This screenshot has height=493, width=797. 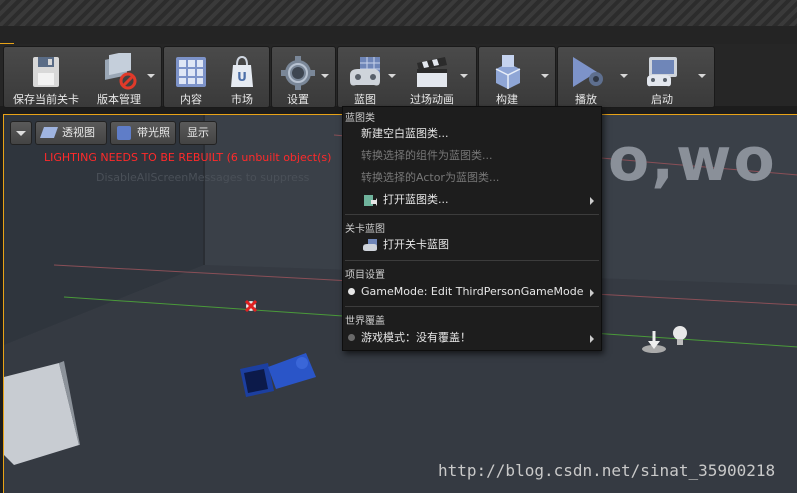 What do you see at coordinates (203, 177) in the screenshot?
I see `suppress-hint: DisableAllScreenMessages to suppress` at bounding box center [203, 177].